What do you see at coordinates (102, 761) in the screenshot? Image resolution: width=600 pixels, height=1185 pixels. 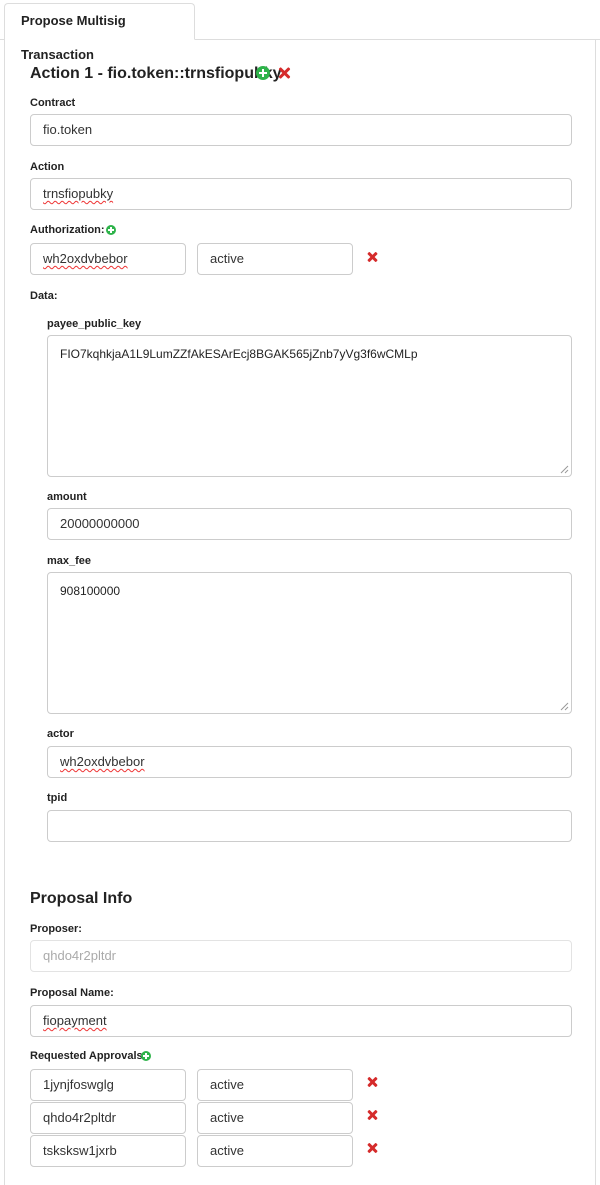 I see `actor-value: wh2oxdvbebor` at bounding box center [102, 761].